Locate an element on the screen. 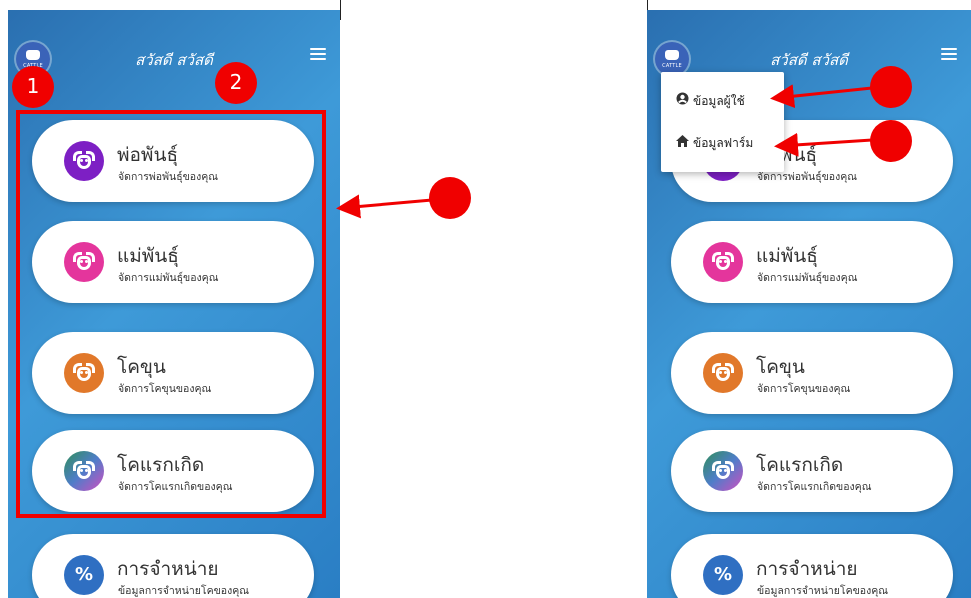 Image resolution: width=971 pixels, height=598 pixels. arrow-to-highlight is located at coordinates (384, 206).